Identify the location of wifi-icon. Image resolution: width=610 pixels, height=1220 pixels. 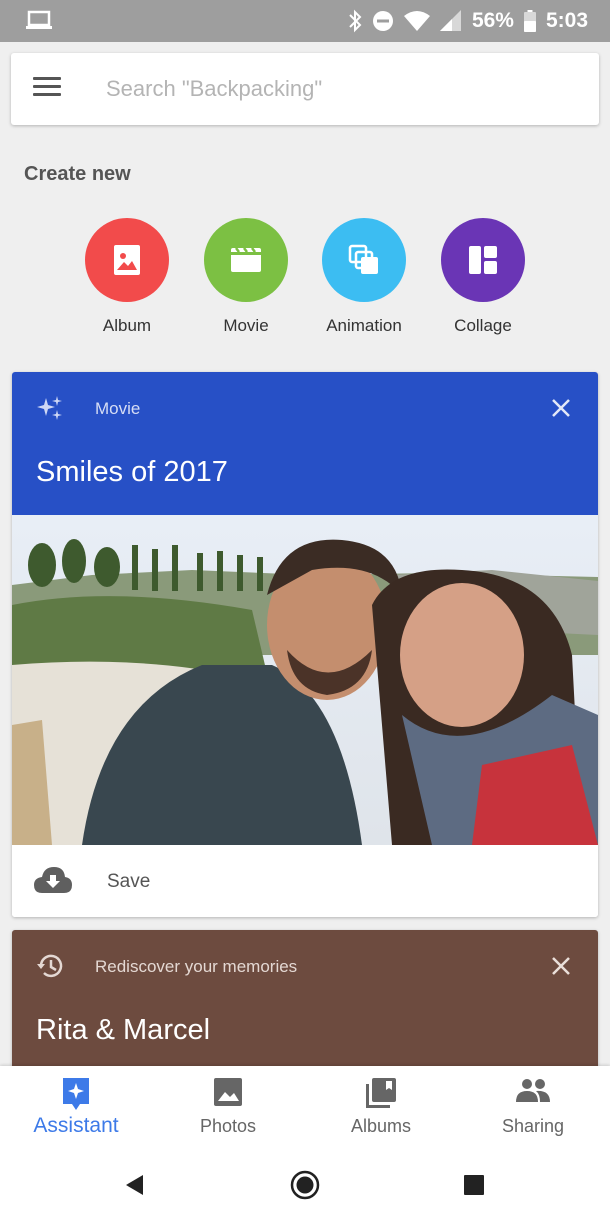
(416, 21).